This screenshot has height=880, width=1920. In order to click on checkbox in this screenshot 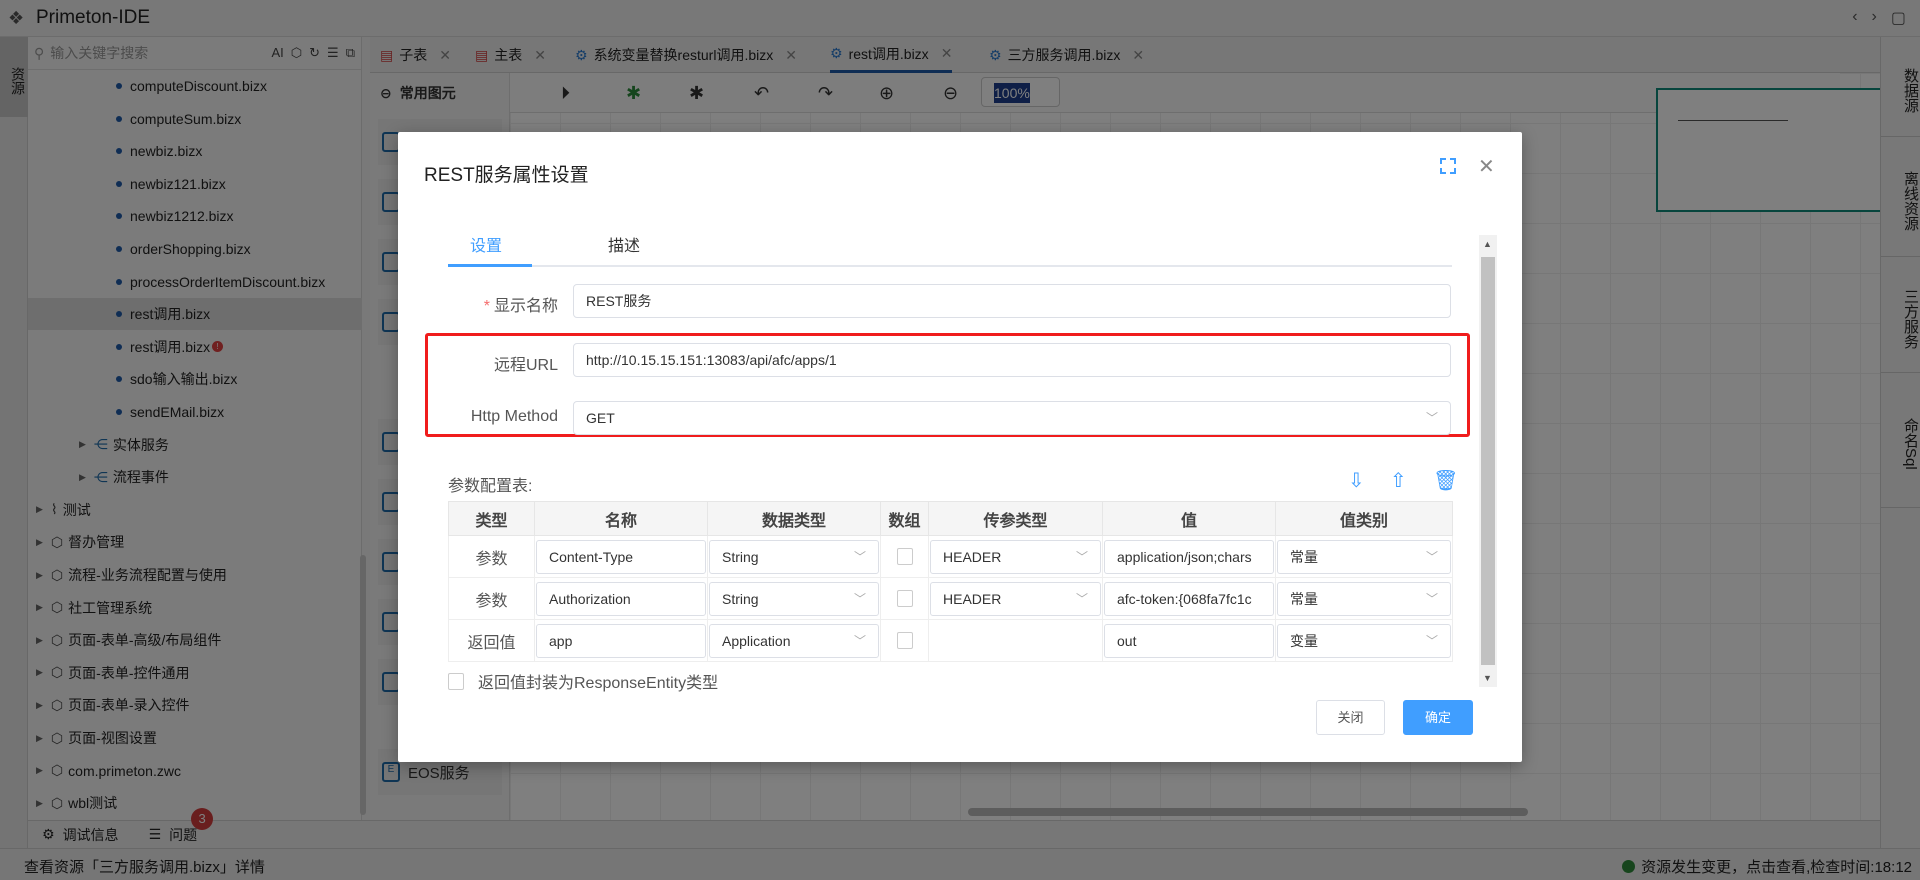, I will do `click(456, 681)`.